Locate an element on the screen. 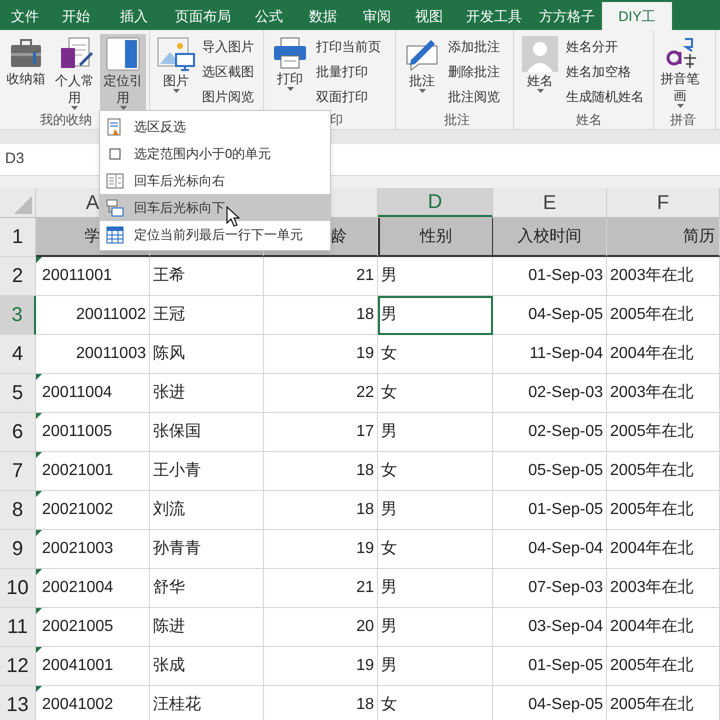 The image size is (720, 720). ribbon-button: 拼音笔画 is located at coordinates (680, 72).